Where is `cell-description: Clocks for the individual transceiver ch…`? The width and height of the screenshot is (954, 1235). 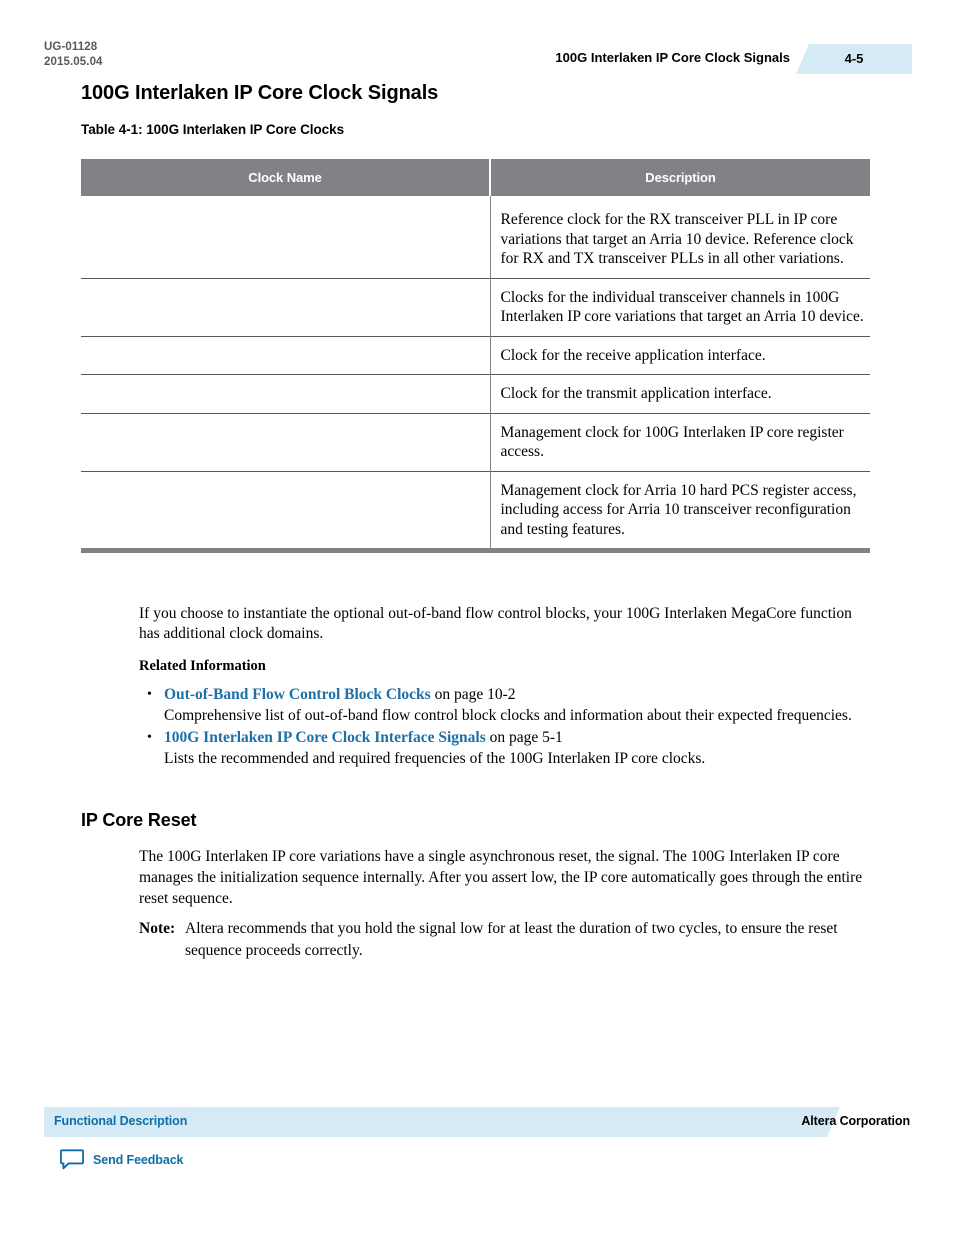
cell-description: Clocks for the individual transceiver ch… is located at coordinates (680, 306).